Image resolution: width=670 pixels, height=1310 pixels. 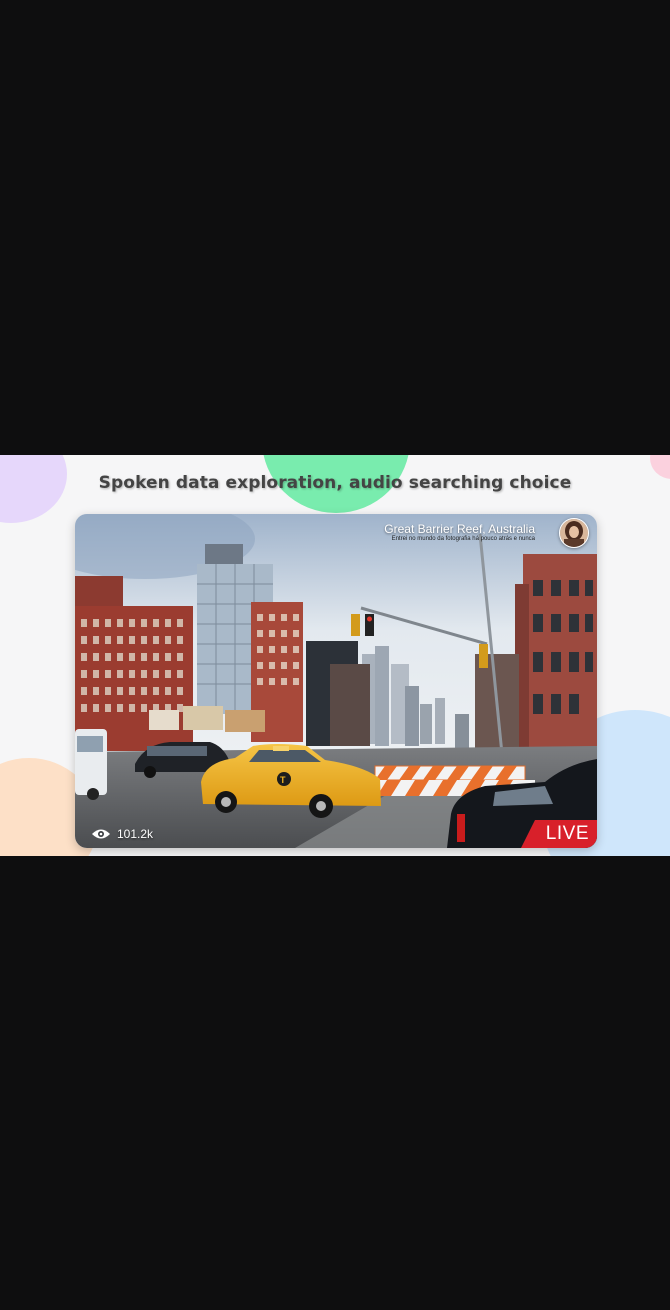 What do you see at coordinates (567, 833) in the screenshot?
I see `live-label: LIVE` at bounding box center [567, 833].